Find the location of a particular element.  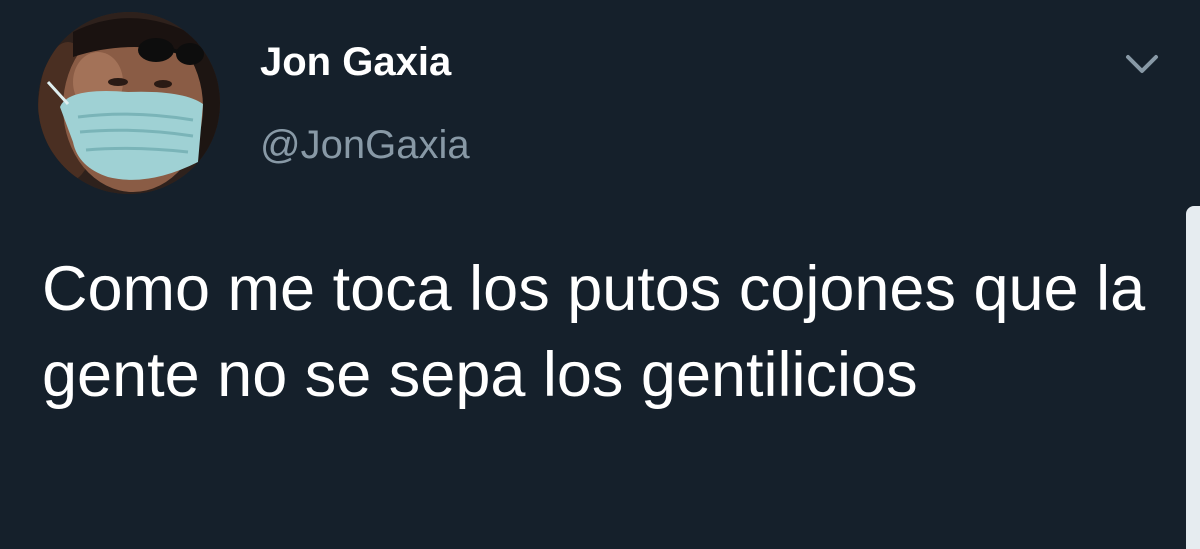

avatar-image is located at coordinates (129, 103).